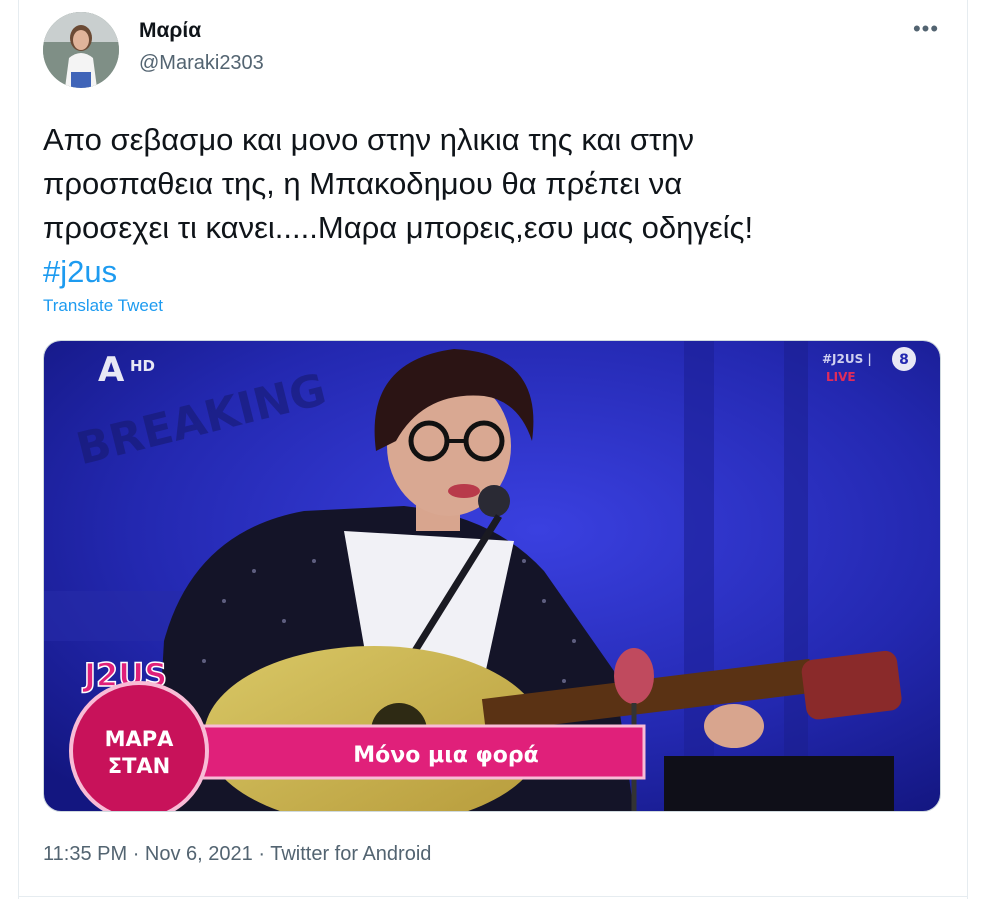  I want to click on tweet-time: 11:35 PM, so click(85, 854).